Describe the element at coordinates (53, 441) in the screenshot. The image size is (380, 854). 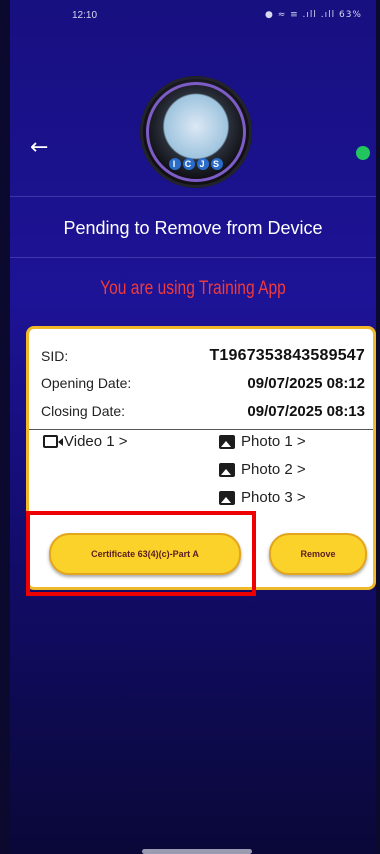
I see `video-camera-icon` at that location.